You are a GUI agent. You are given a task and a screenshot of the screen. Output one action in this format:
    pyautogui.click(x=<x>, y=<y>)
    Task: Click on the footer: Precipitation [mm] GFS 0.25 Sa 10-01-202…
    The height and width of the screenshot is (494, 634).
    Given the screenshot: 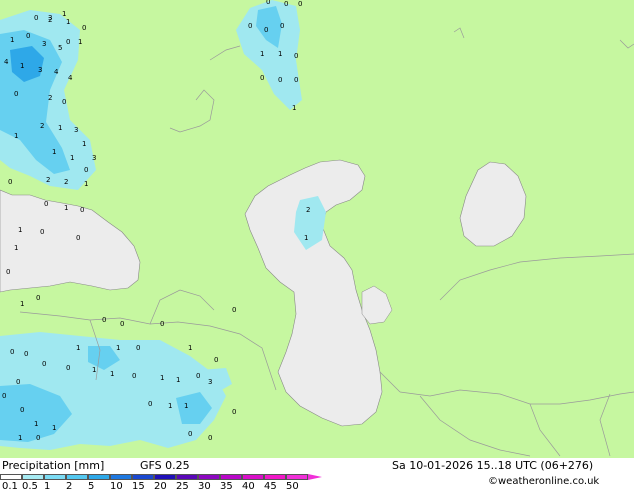 What is the action you would take?
    pyautogui.click(x=317, y=475)
    